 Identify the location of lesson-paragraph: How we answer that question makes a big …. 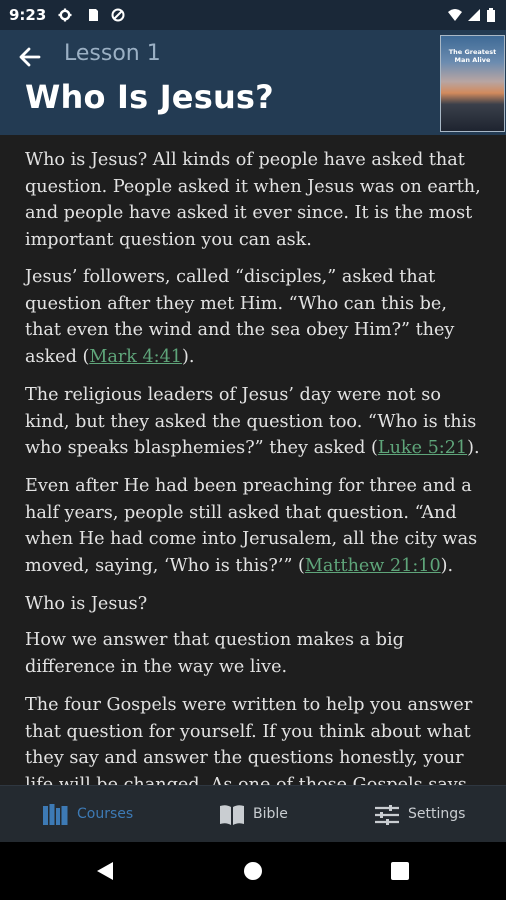
(255, 653).